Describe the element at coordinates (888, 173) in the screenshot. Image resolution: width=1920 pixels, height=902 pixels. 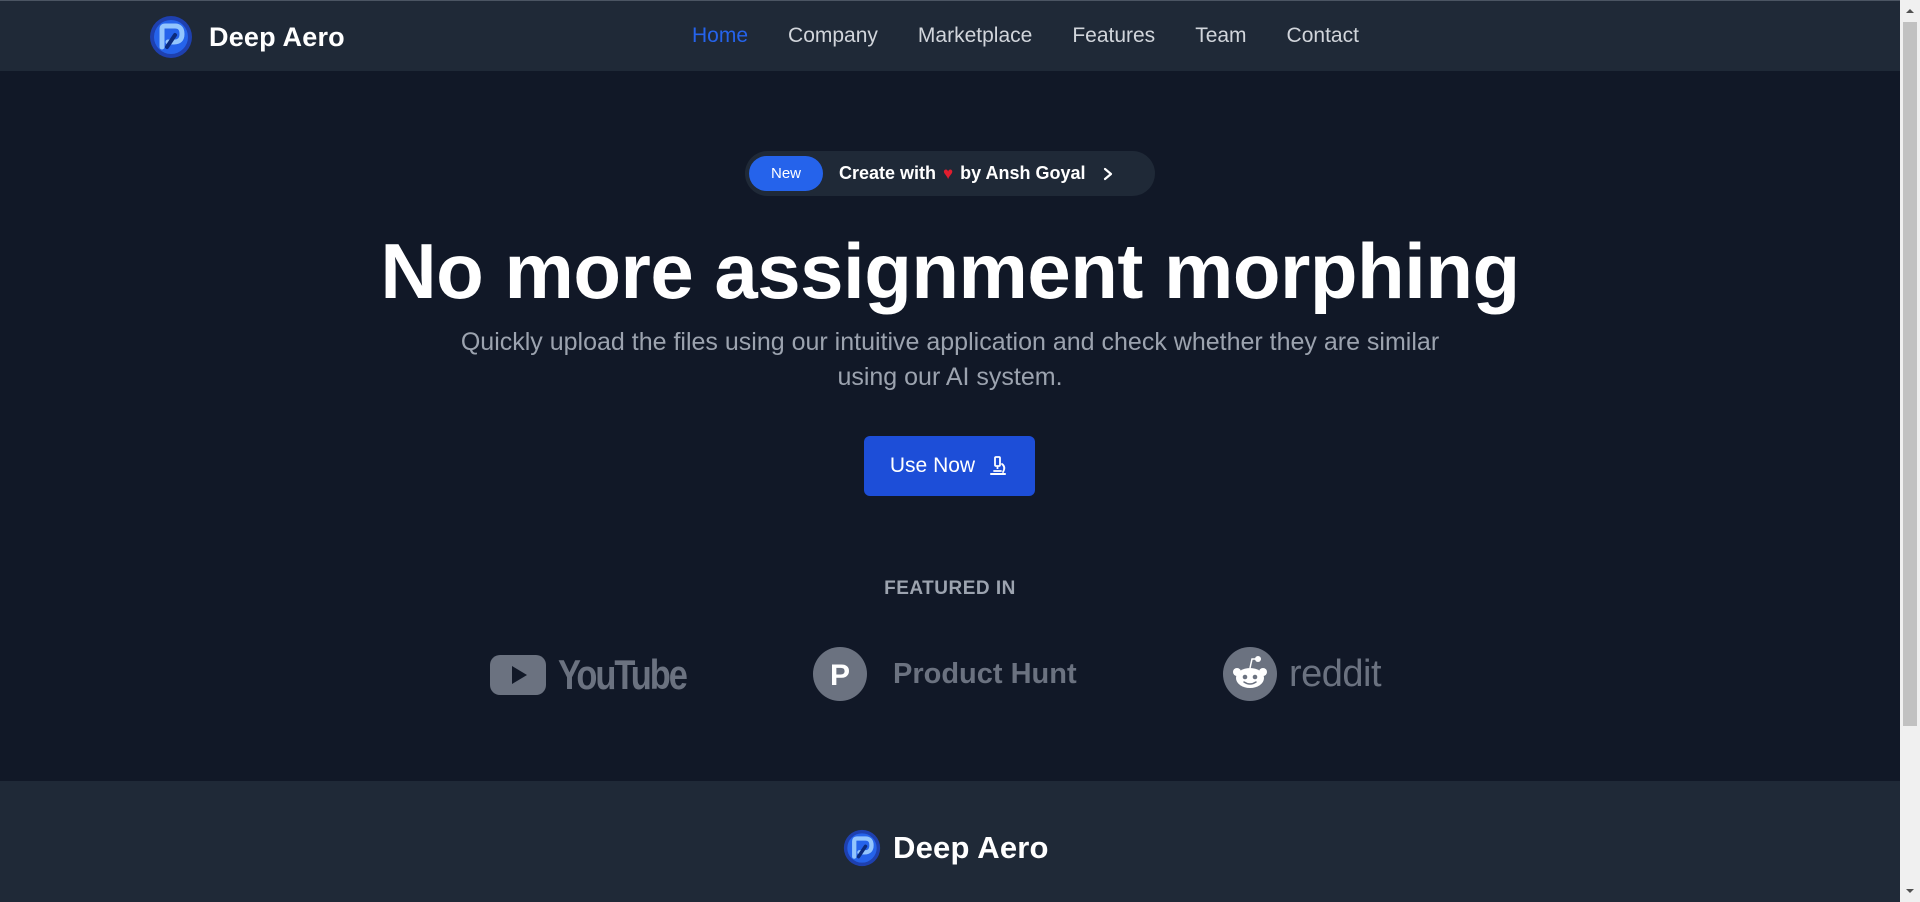
I see `announcement-text-before: Create with` at that location.